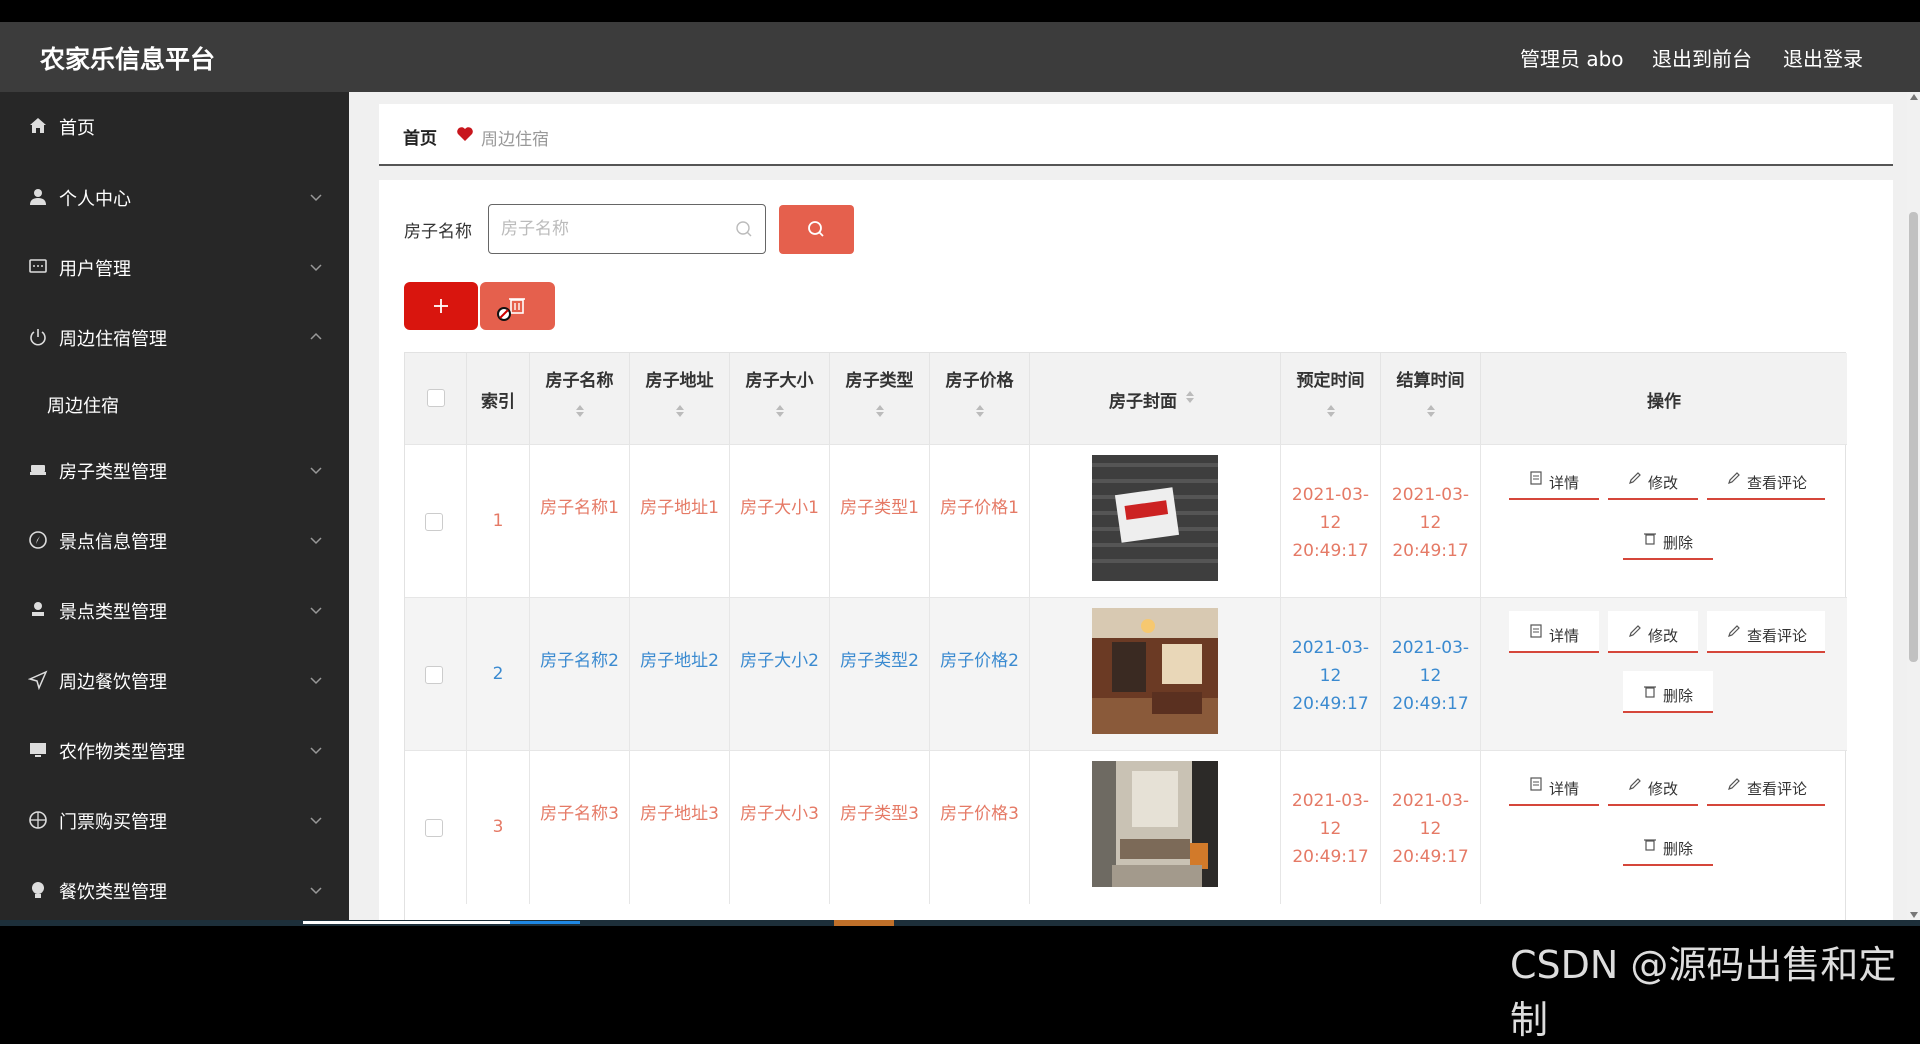  Describe the element at coordinates (879, 508) in the screenshot. I see `row-type: 房子类型1` at that location.